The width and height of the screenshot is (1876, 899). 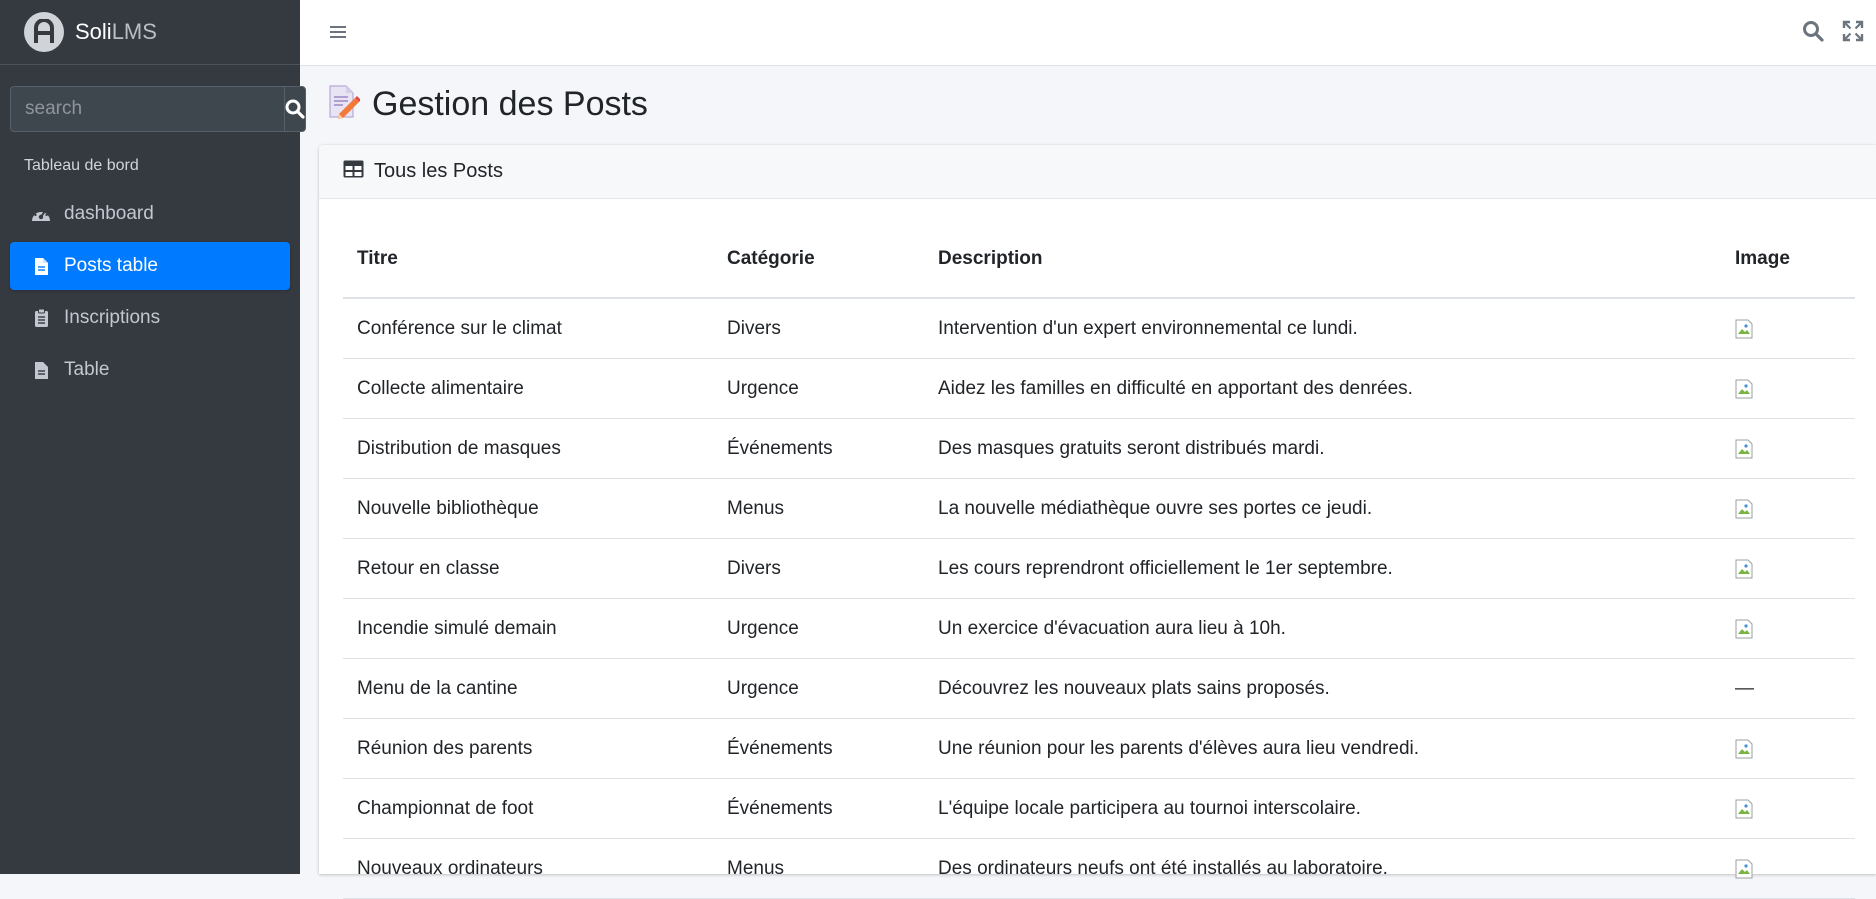 I want to click on table-header-row: Titre Catégorie Description Image, so click(x=1099, y=260).